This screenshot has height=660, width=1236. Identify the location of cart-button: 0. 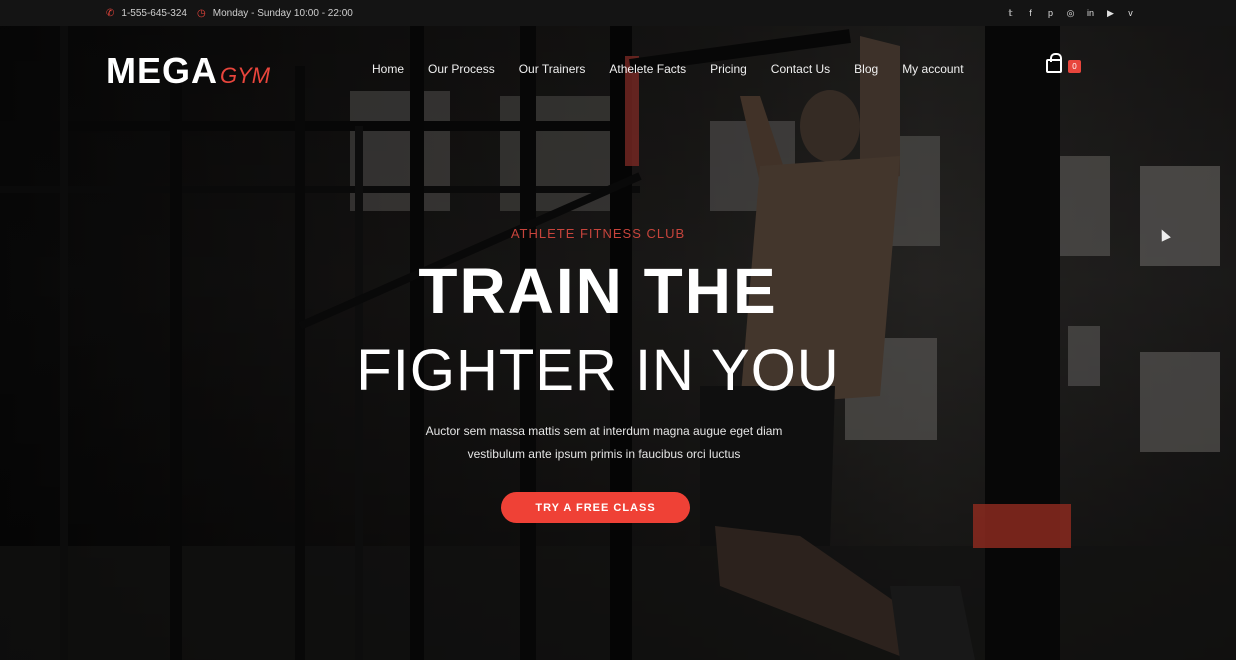
(1063, 63).